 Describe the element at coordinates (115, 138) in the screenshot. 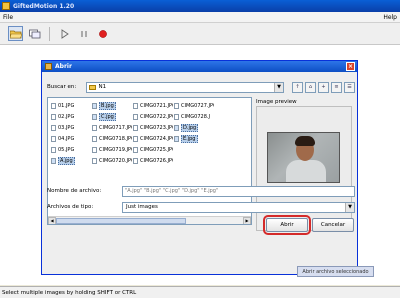

I see `file-name: CIMG0718.JPG` at that location.